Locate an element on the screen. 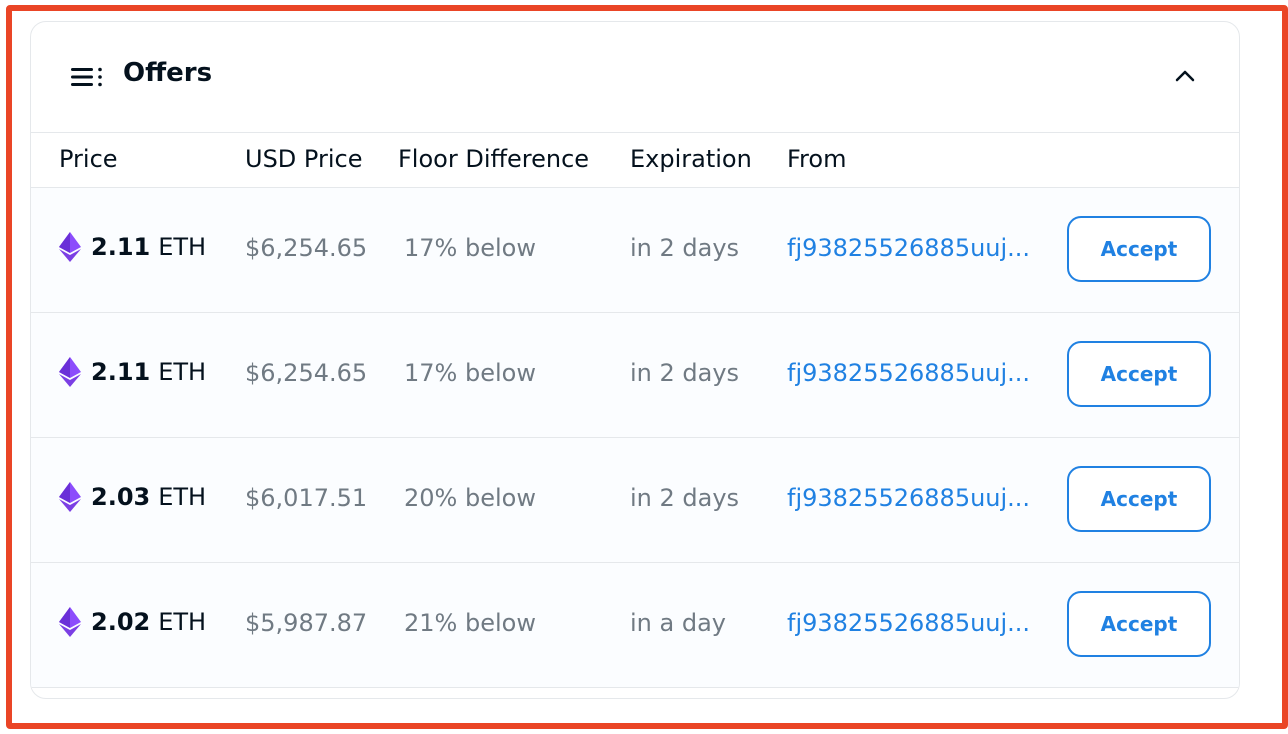  column-header-from: From is located at coordinates (817, 159).